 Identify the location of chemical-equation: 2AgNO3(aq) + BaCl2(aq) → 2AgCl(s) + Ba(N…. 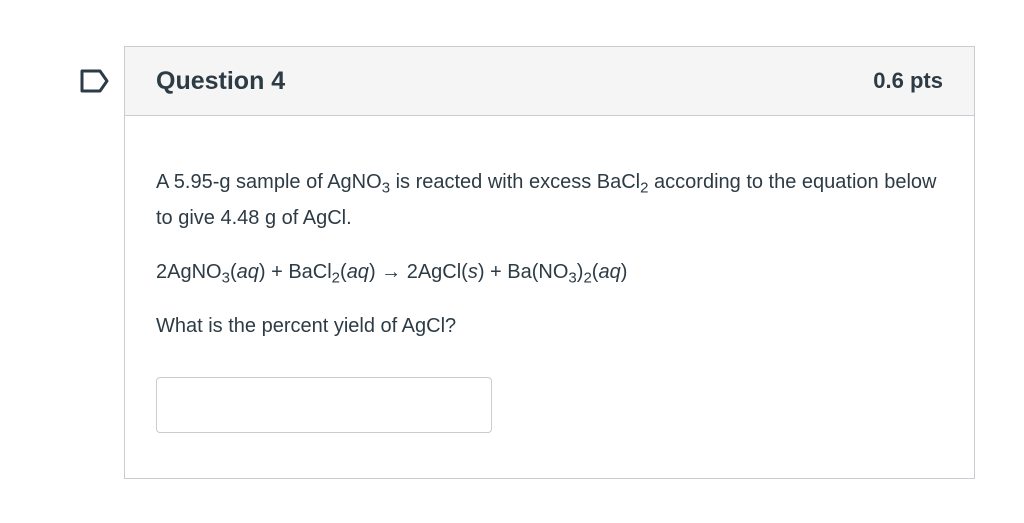
(392, 274).